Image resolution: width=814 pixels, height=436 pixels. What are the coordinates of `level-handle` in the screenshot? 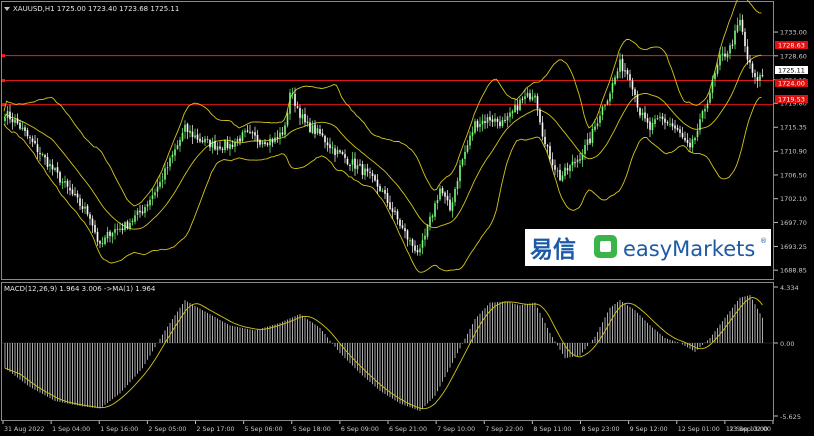 It's located at (3, 105).